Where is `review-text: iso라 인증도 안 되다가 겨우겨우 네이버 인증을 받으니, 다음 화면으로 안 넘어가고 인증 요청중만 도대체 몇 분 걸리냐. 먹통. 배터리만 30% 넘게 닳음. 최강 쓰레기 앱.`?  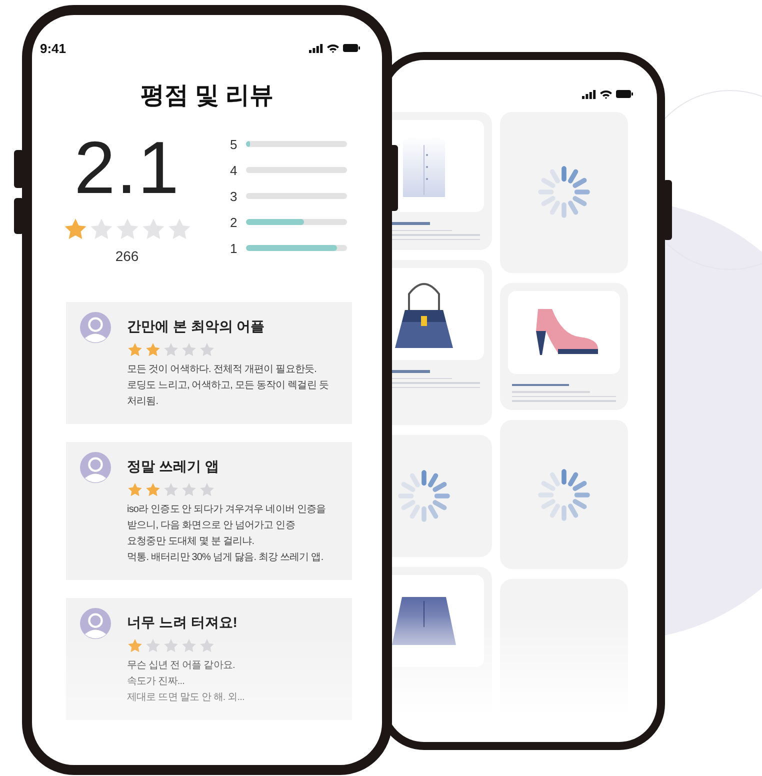 review-text: iso라 인증도 안 되다가 겨우겨우 네이버 인증을 받으니, 다음 화면으로 안 넘어가고 인증 요청중만 도대체 몇 분 걸리냐. 먹통. 배터리만 30% 넘게 닳음. 최강 쓰레기 앱. is located at coordinates (226, 534).